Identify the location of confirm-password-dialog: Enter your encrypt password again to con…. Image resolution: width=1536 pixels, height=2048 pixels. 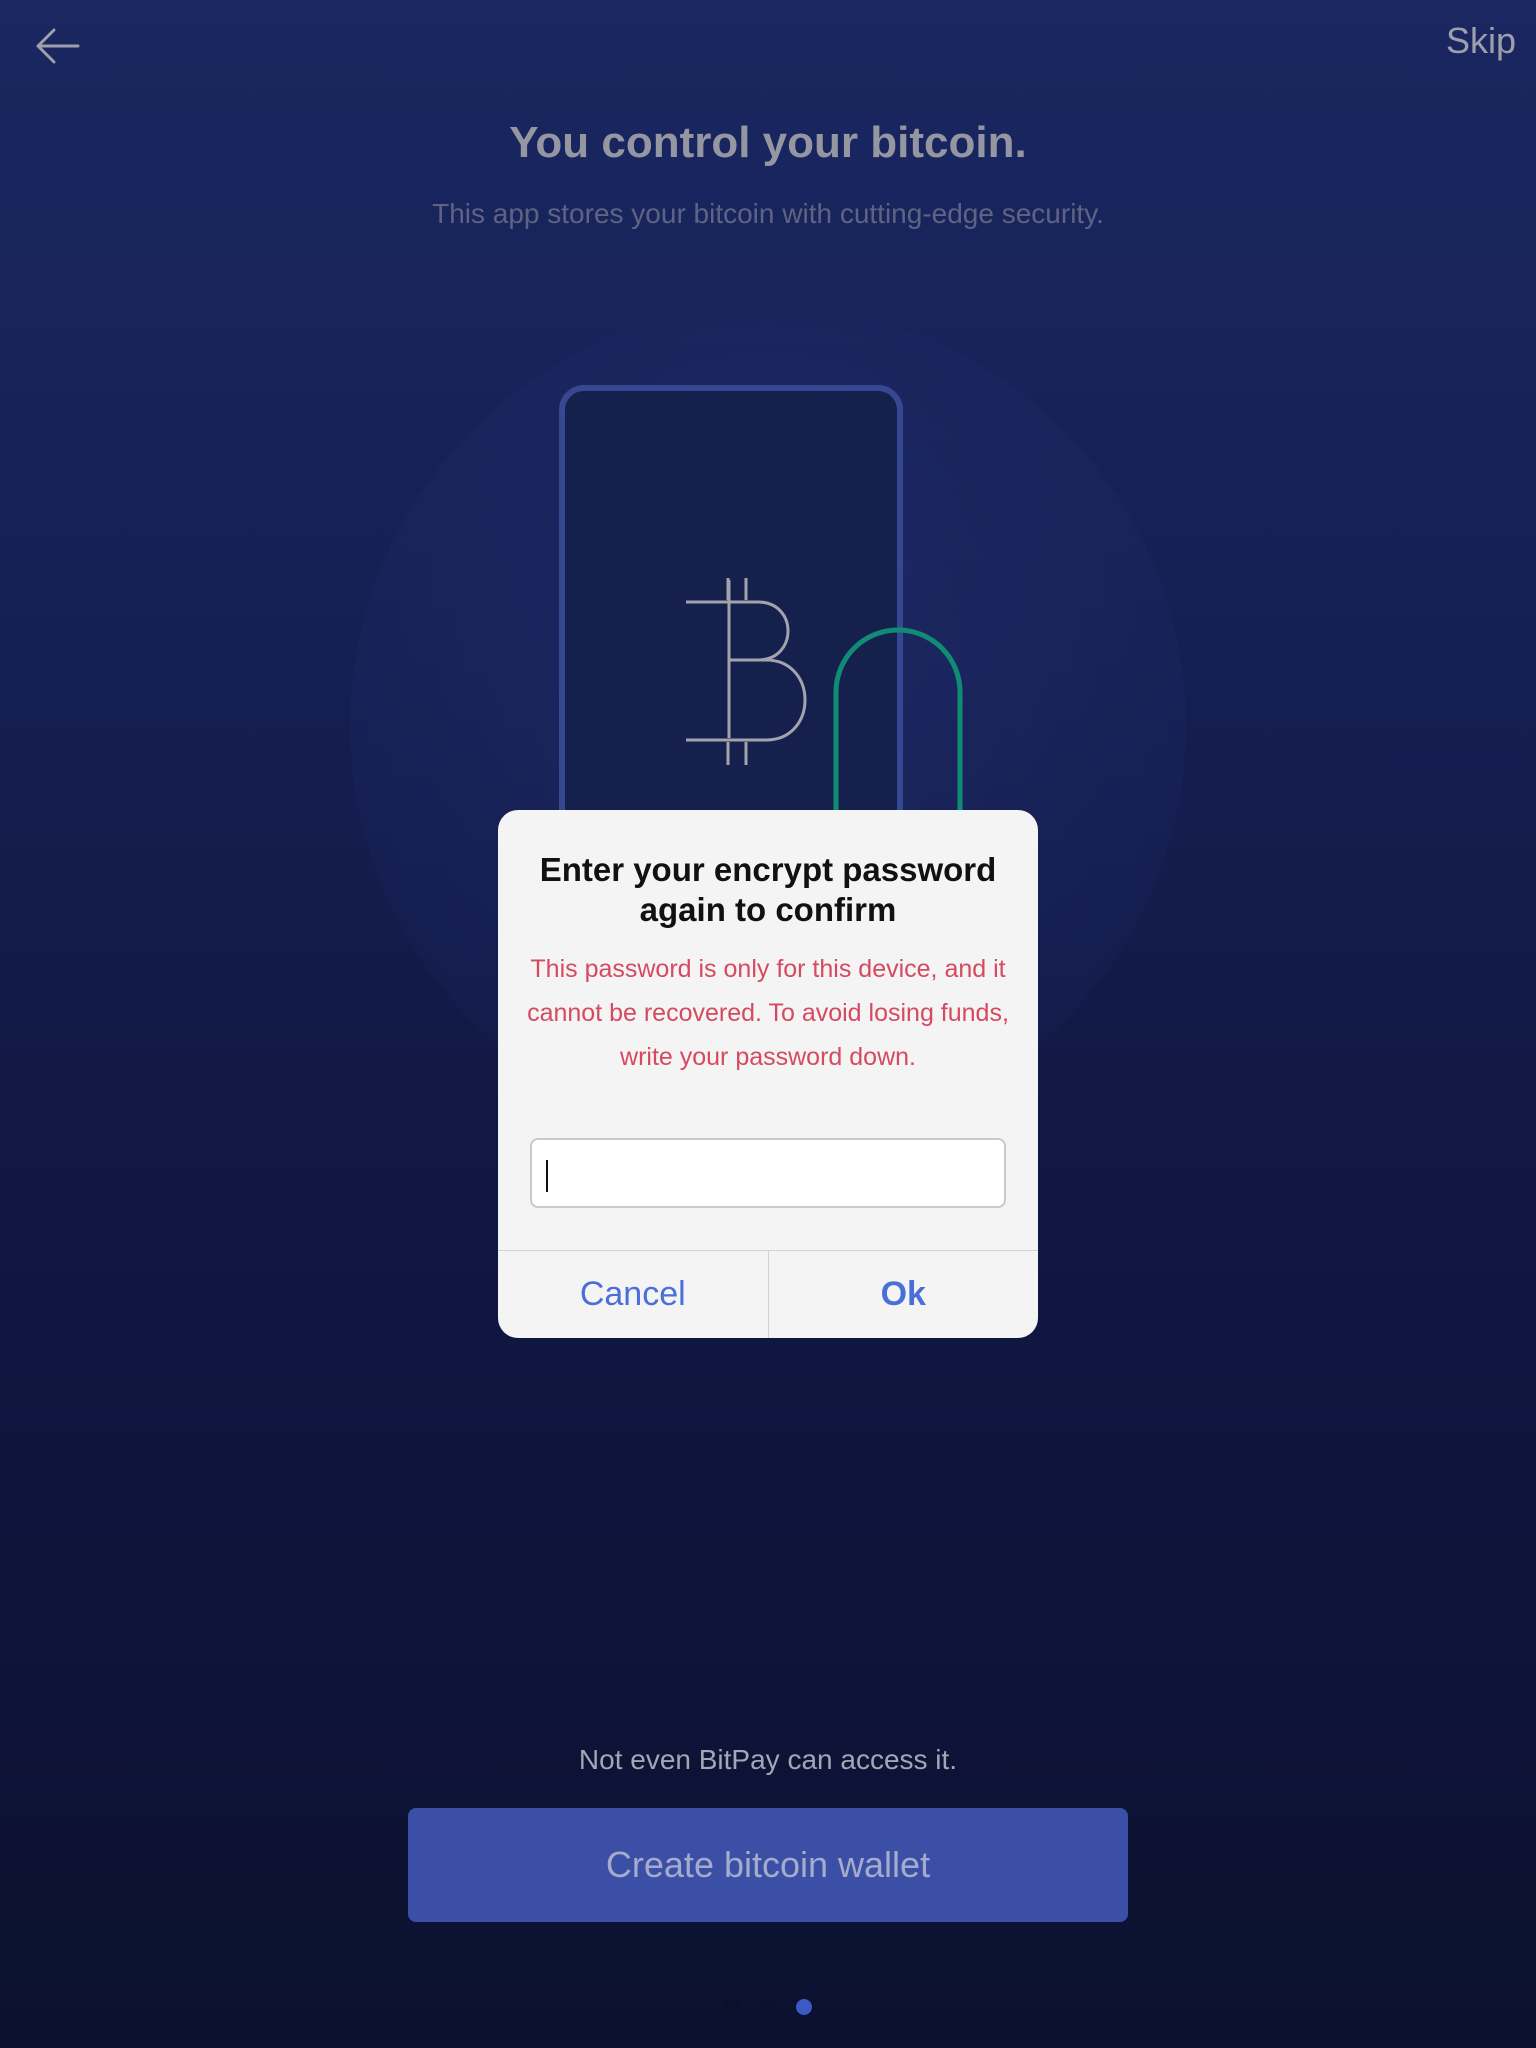
(768, 1074).